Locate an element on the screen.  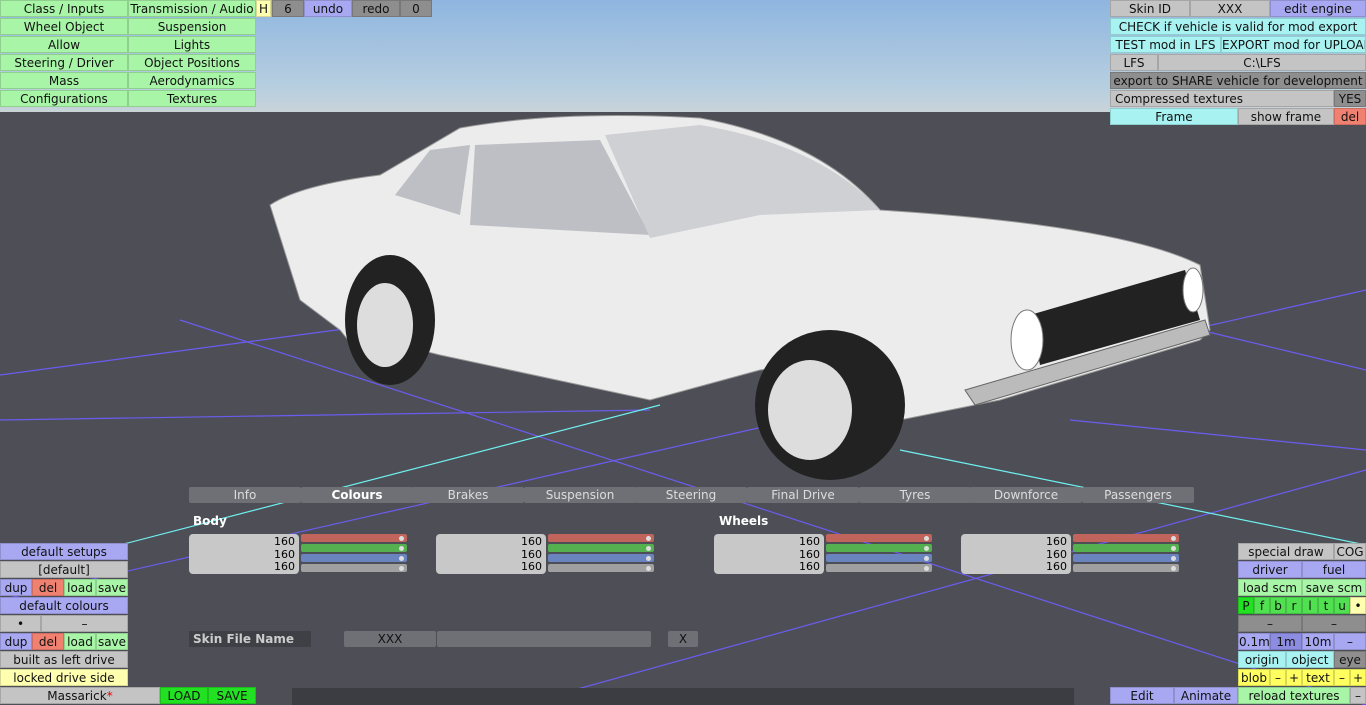
del-setup-button: del is located at coordinates (48, 587).